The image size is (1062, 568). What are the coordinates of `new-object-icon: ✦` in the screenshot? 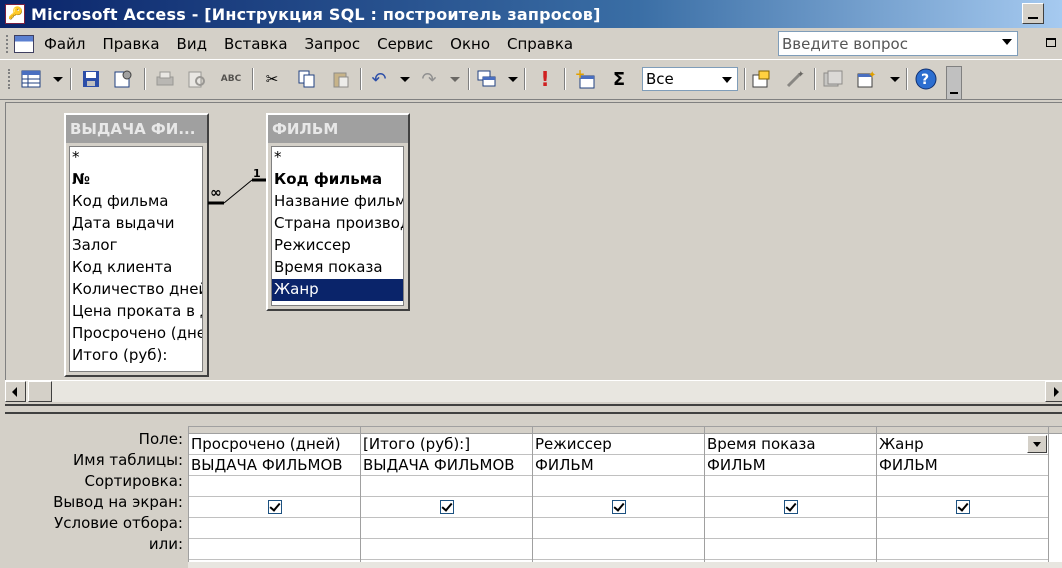 It's located at (867, 79).